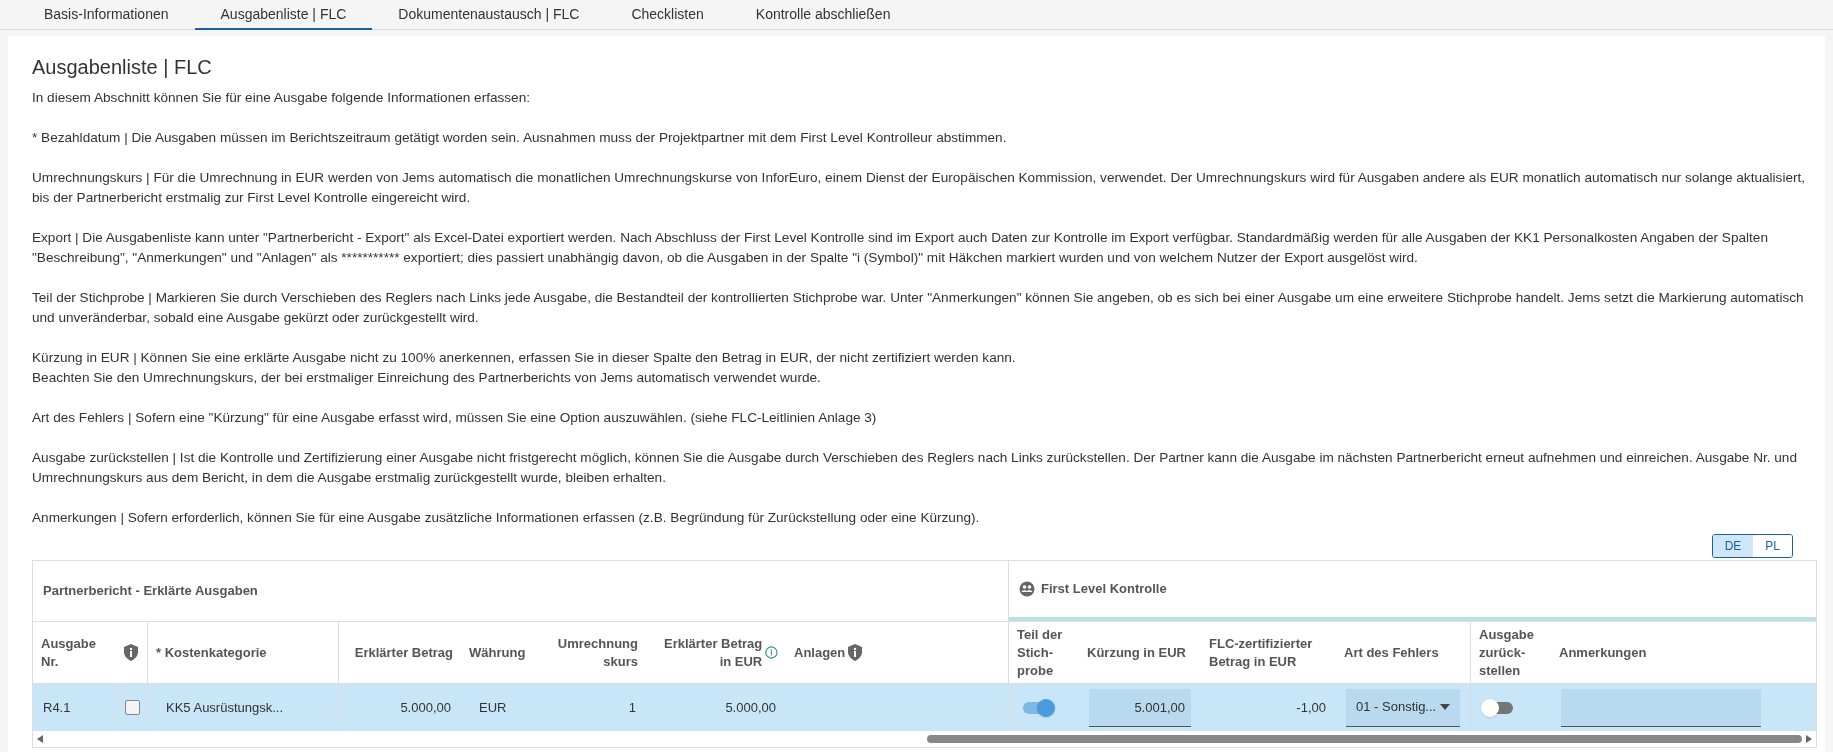 This screenshot has height=752, width=1833. What do you see at coordinates (1140, 707) in the screenshot?
I see `reduction-field: 5.001,00` at bounding box center [1140, 707].